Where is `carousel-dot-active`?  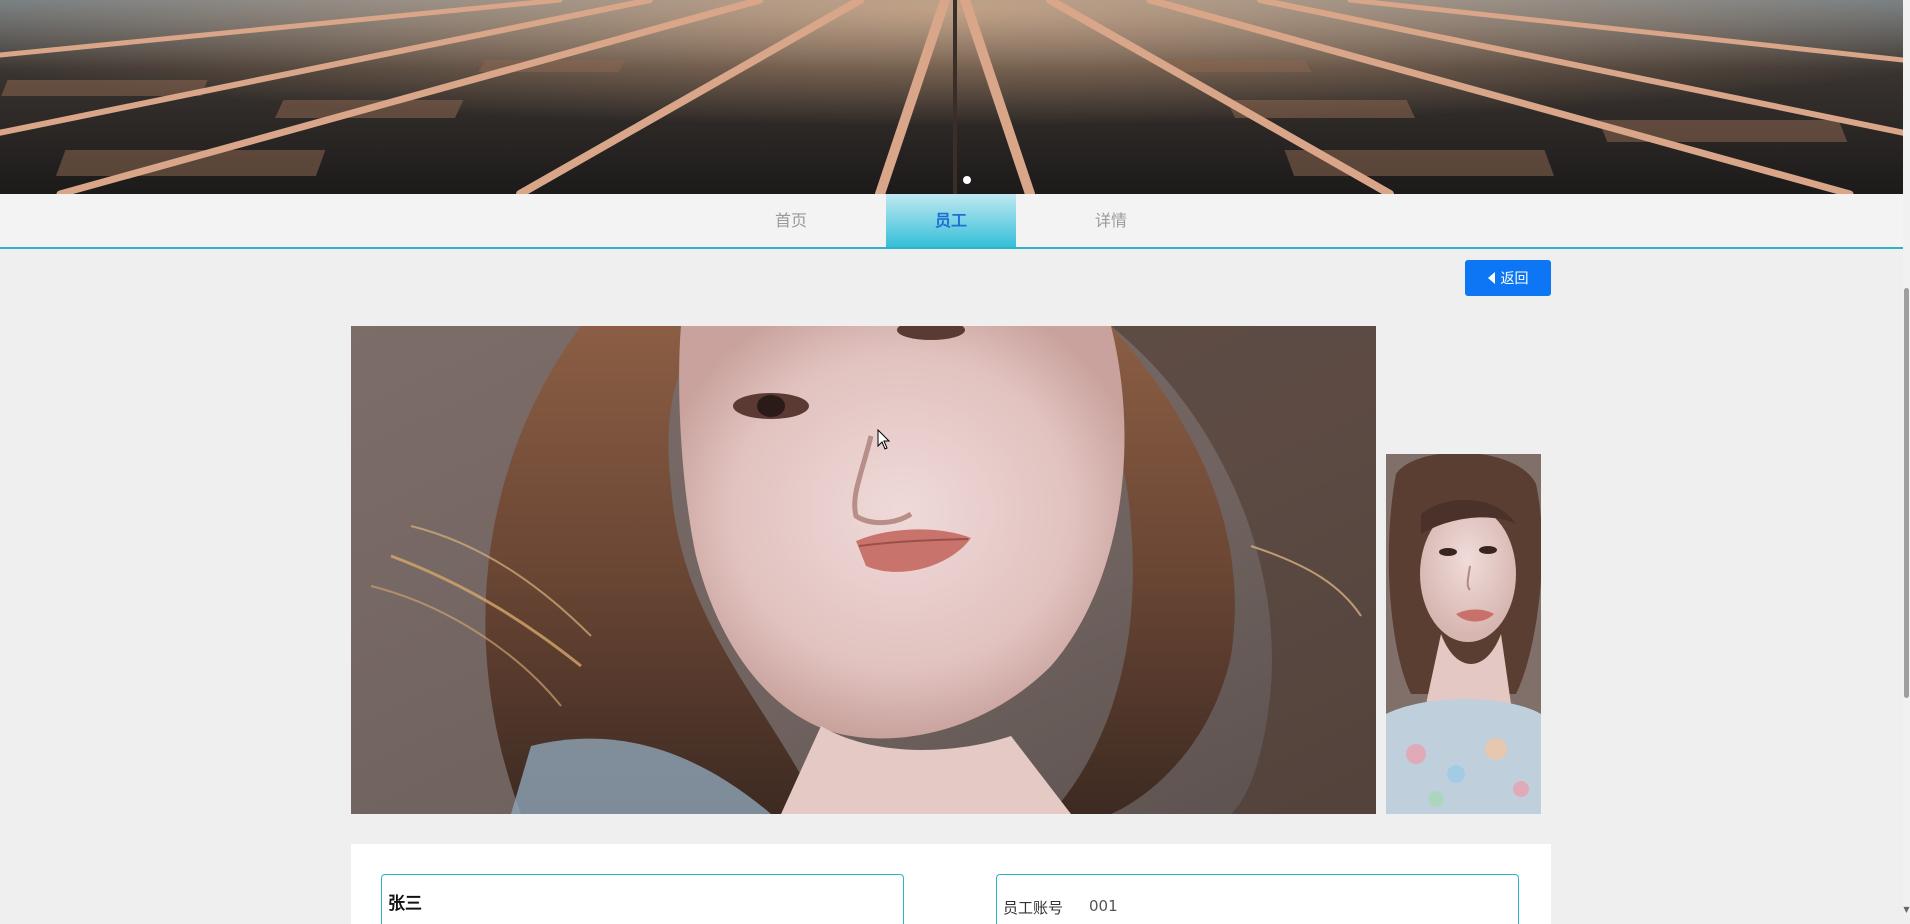
carousel-dot-active is located at coordinates (967, 180).